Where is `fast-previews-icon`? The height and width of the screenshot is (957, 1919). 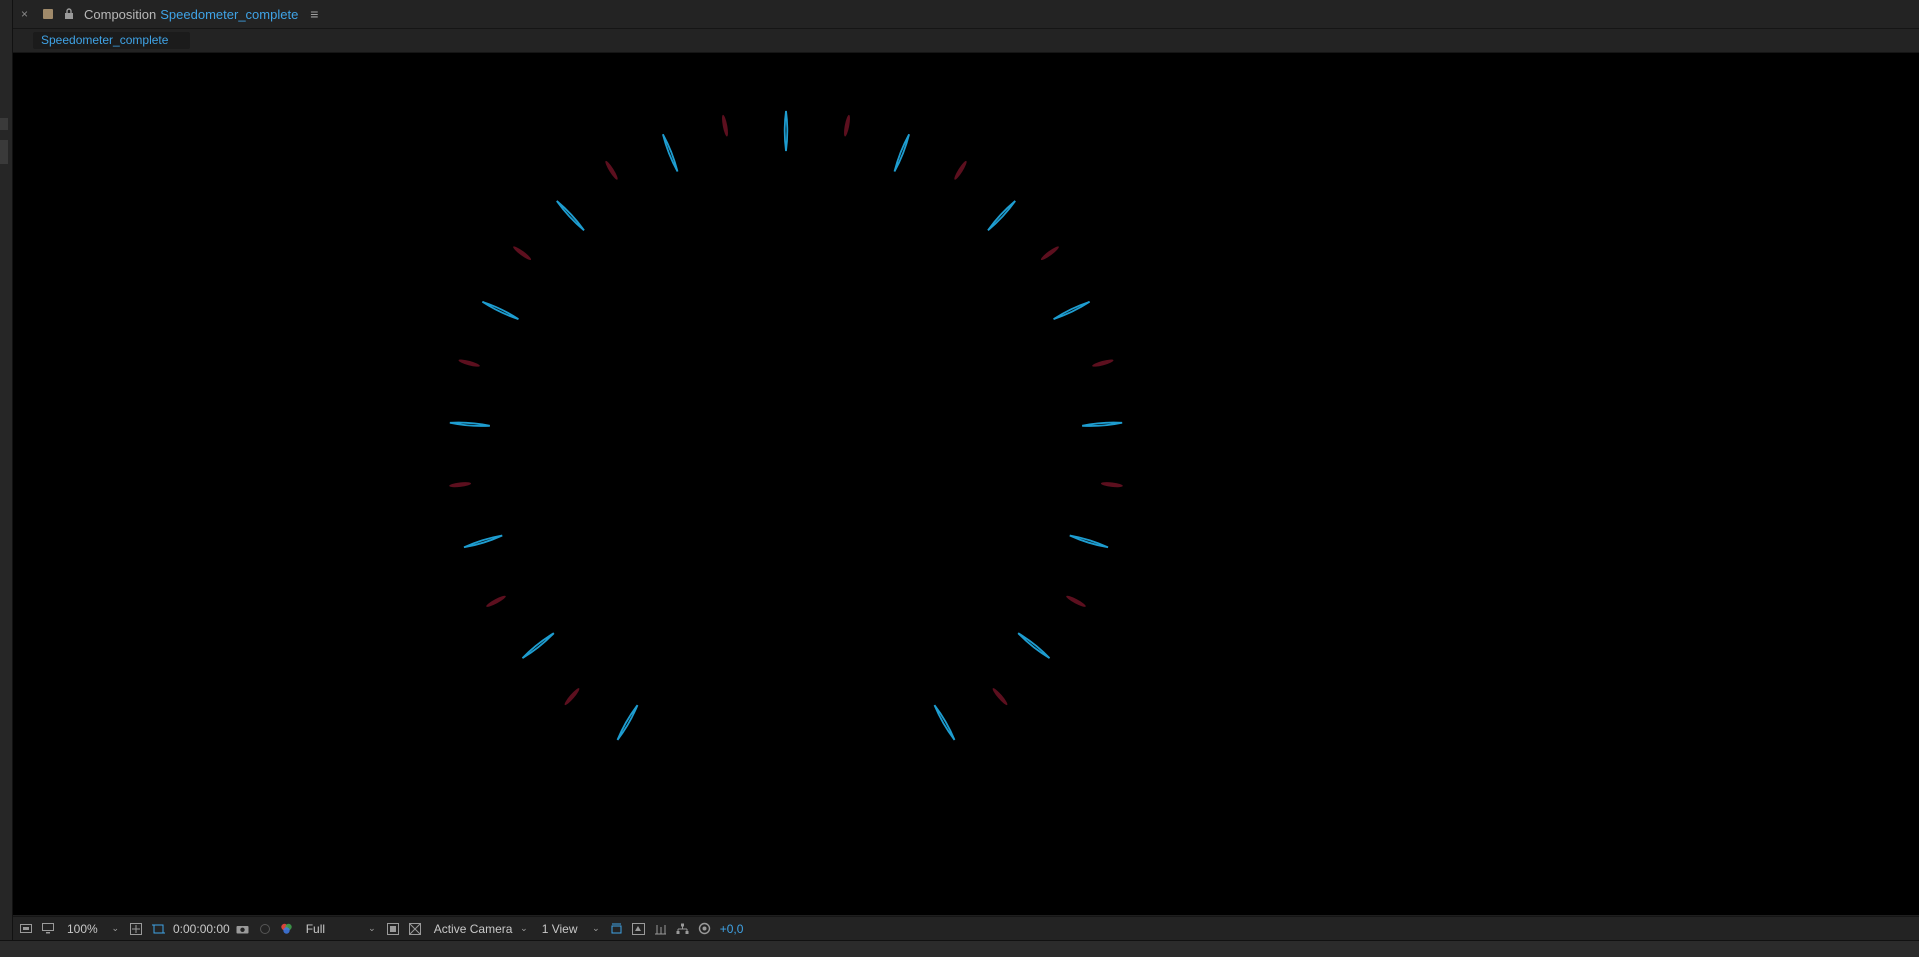
fast-previews-icon is located at coordinates (393, 929).